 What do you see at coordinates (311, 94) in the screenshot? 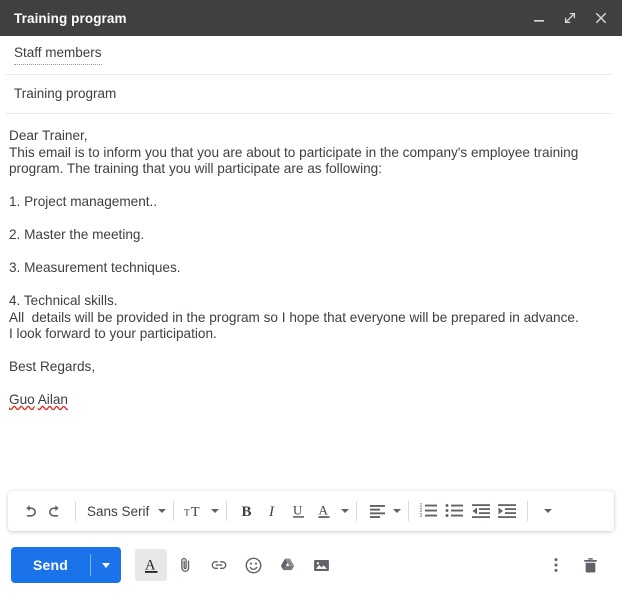
I see `subject-field: Training program` at bounding box center [311, 94].